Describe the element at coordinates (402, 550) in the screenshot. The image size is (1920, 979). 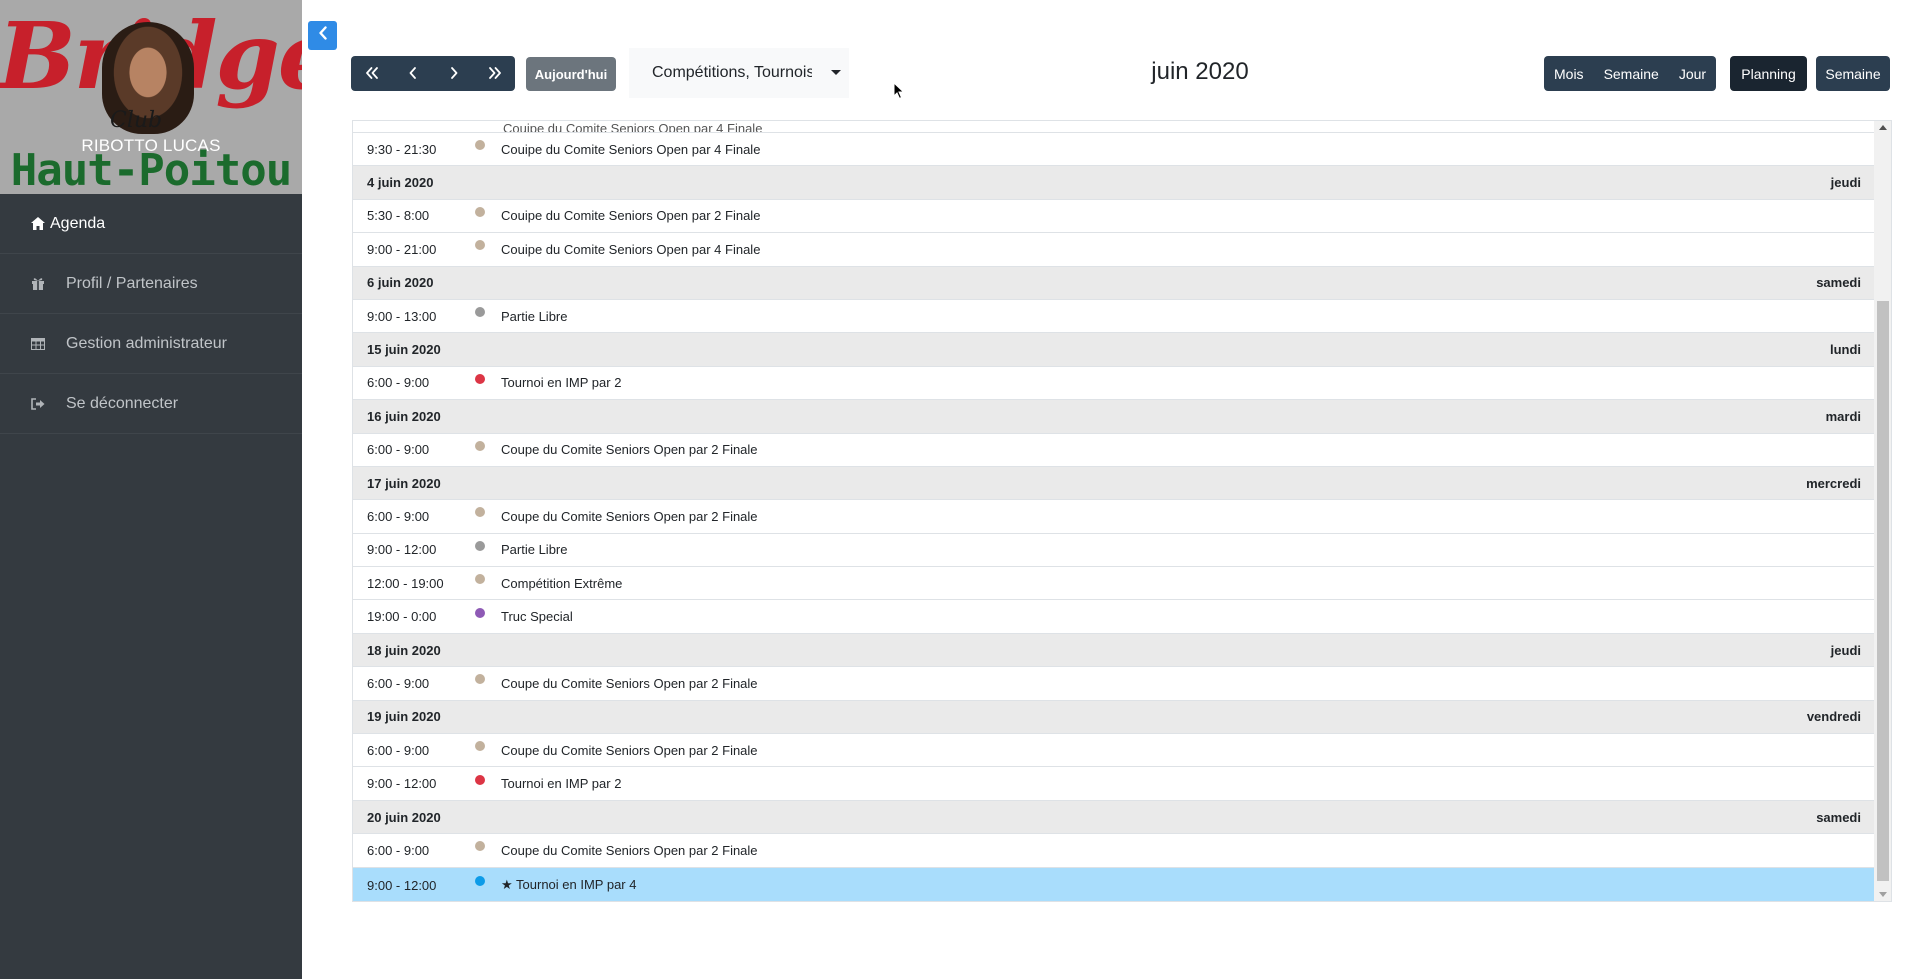
I see `event-time: 9:00 - 12:00` at that location.